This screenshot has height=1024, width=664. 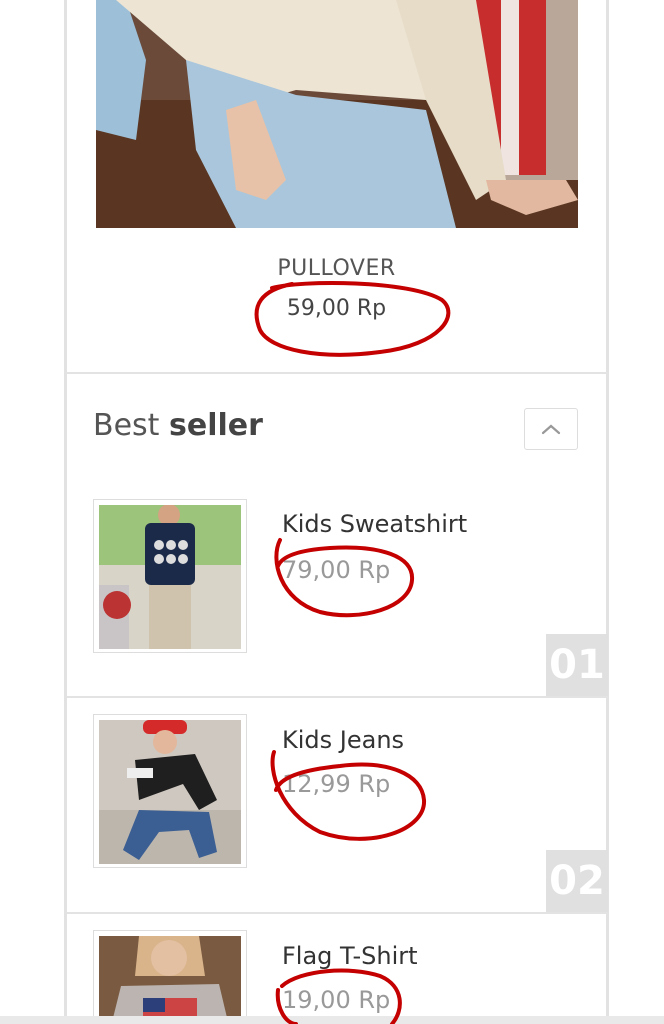 What do you see at coordinates (336, 1000) in the screenshot?
I see `product-price: 19,00 Rp` at bounding box center [336, 1000].